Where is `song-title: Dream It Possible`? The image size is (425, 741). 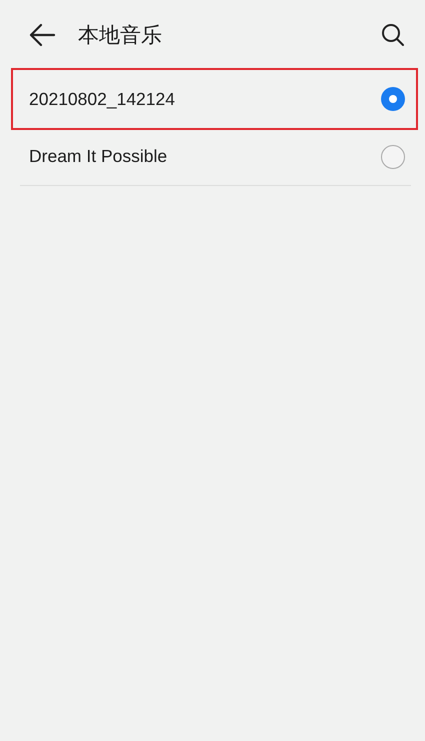
song-title: Dream It Possible is located at coordinates (205, 156).